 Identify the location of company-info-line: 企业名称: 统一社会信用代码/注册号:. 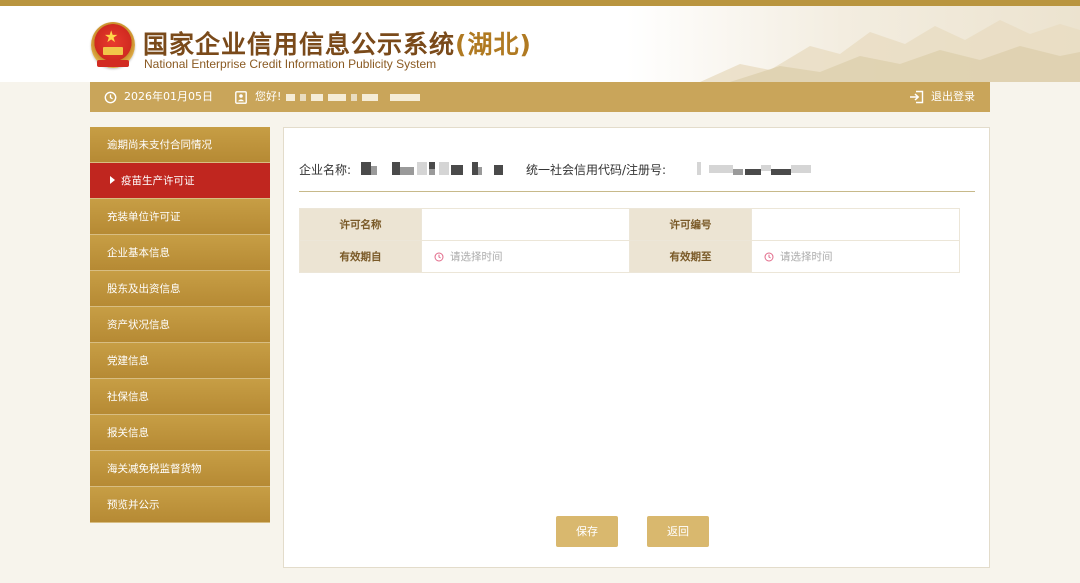
(637, 176).